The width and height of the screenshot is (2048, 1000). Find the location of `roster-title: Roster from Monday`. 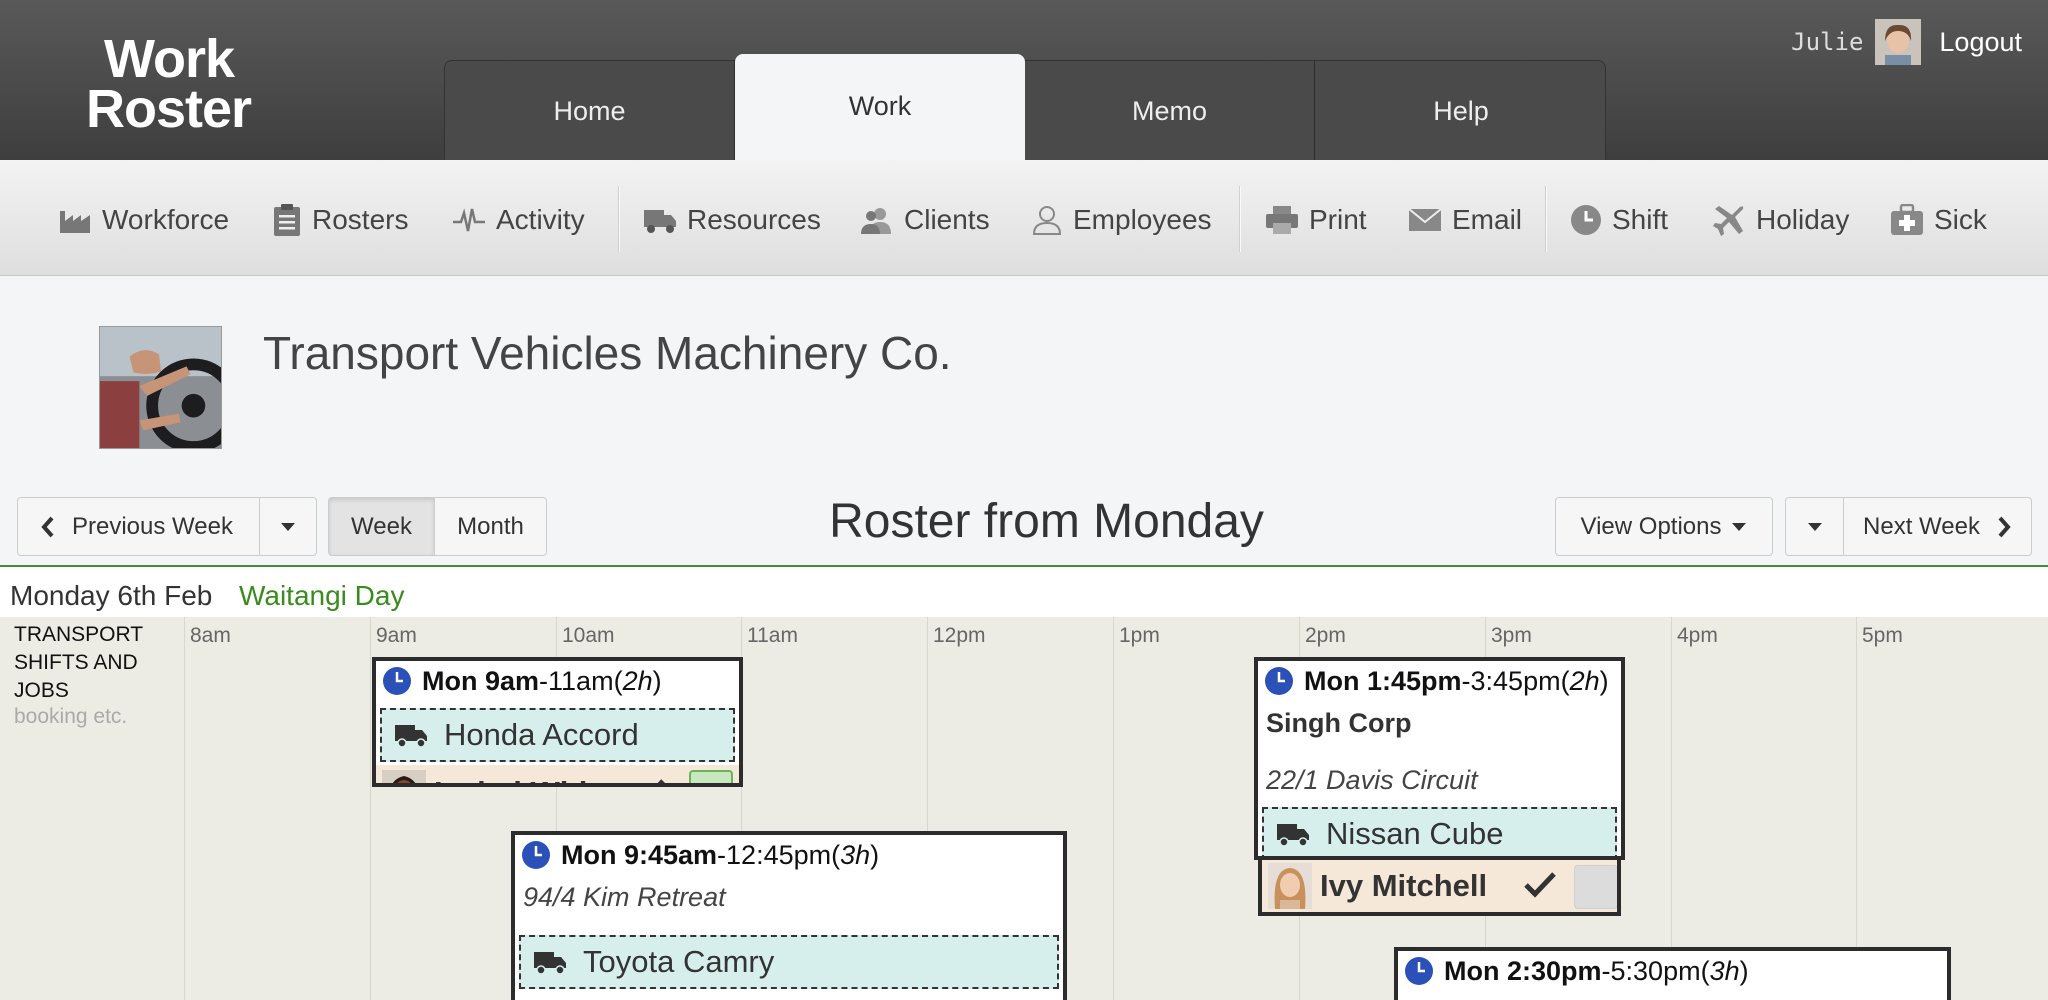

roster-title: Roster from Monday is located at coordinates (1046, 521).